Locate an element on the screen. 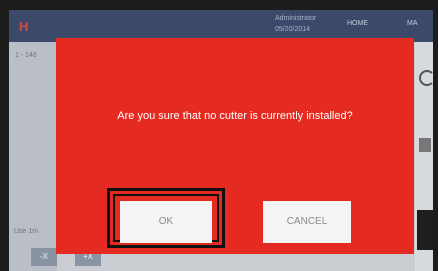 This screenshot has height=271, width=438. minus-x-button: -X is located at coordinates (44, 257).